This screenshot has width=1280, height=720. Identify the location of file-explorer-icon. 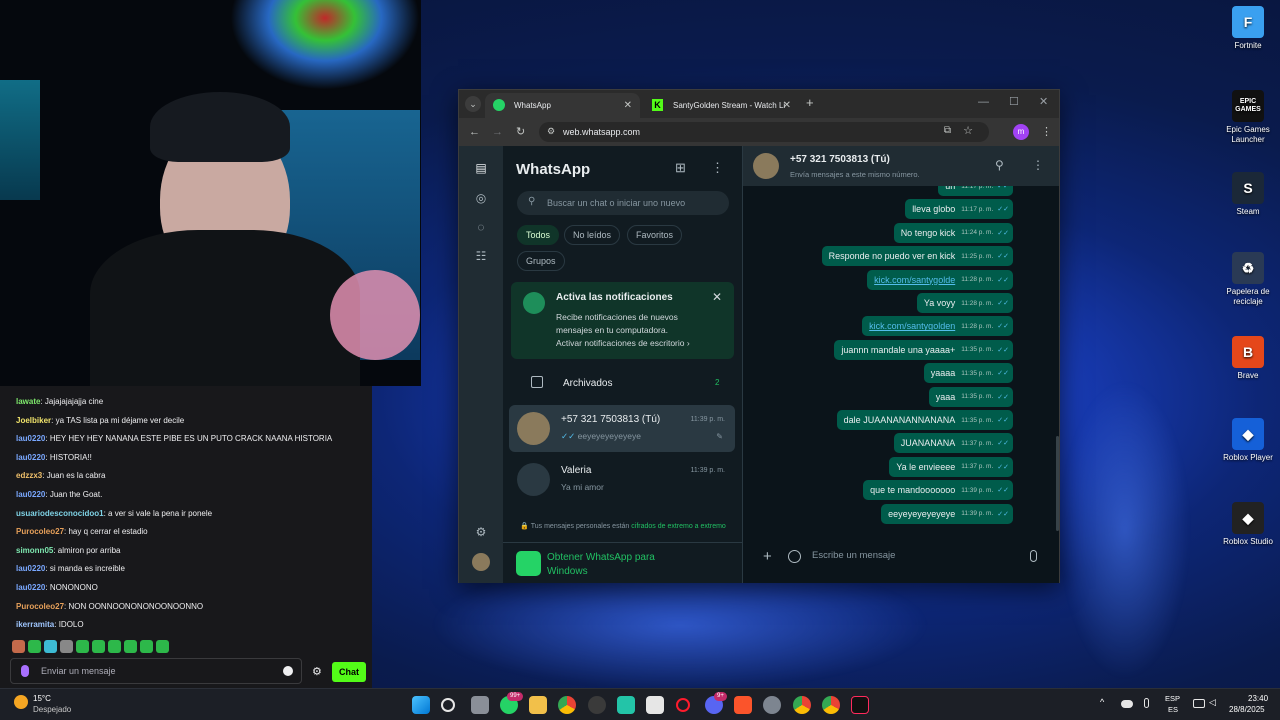
(538, 705).